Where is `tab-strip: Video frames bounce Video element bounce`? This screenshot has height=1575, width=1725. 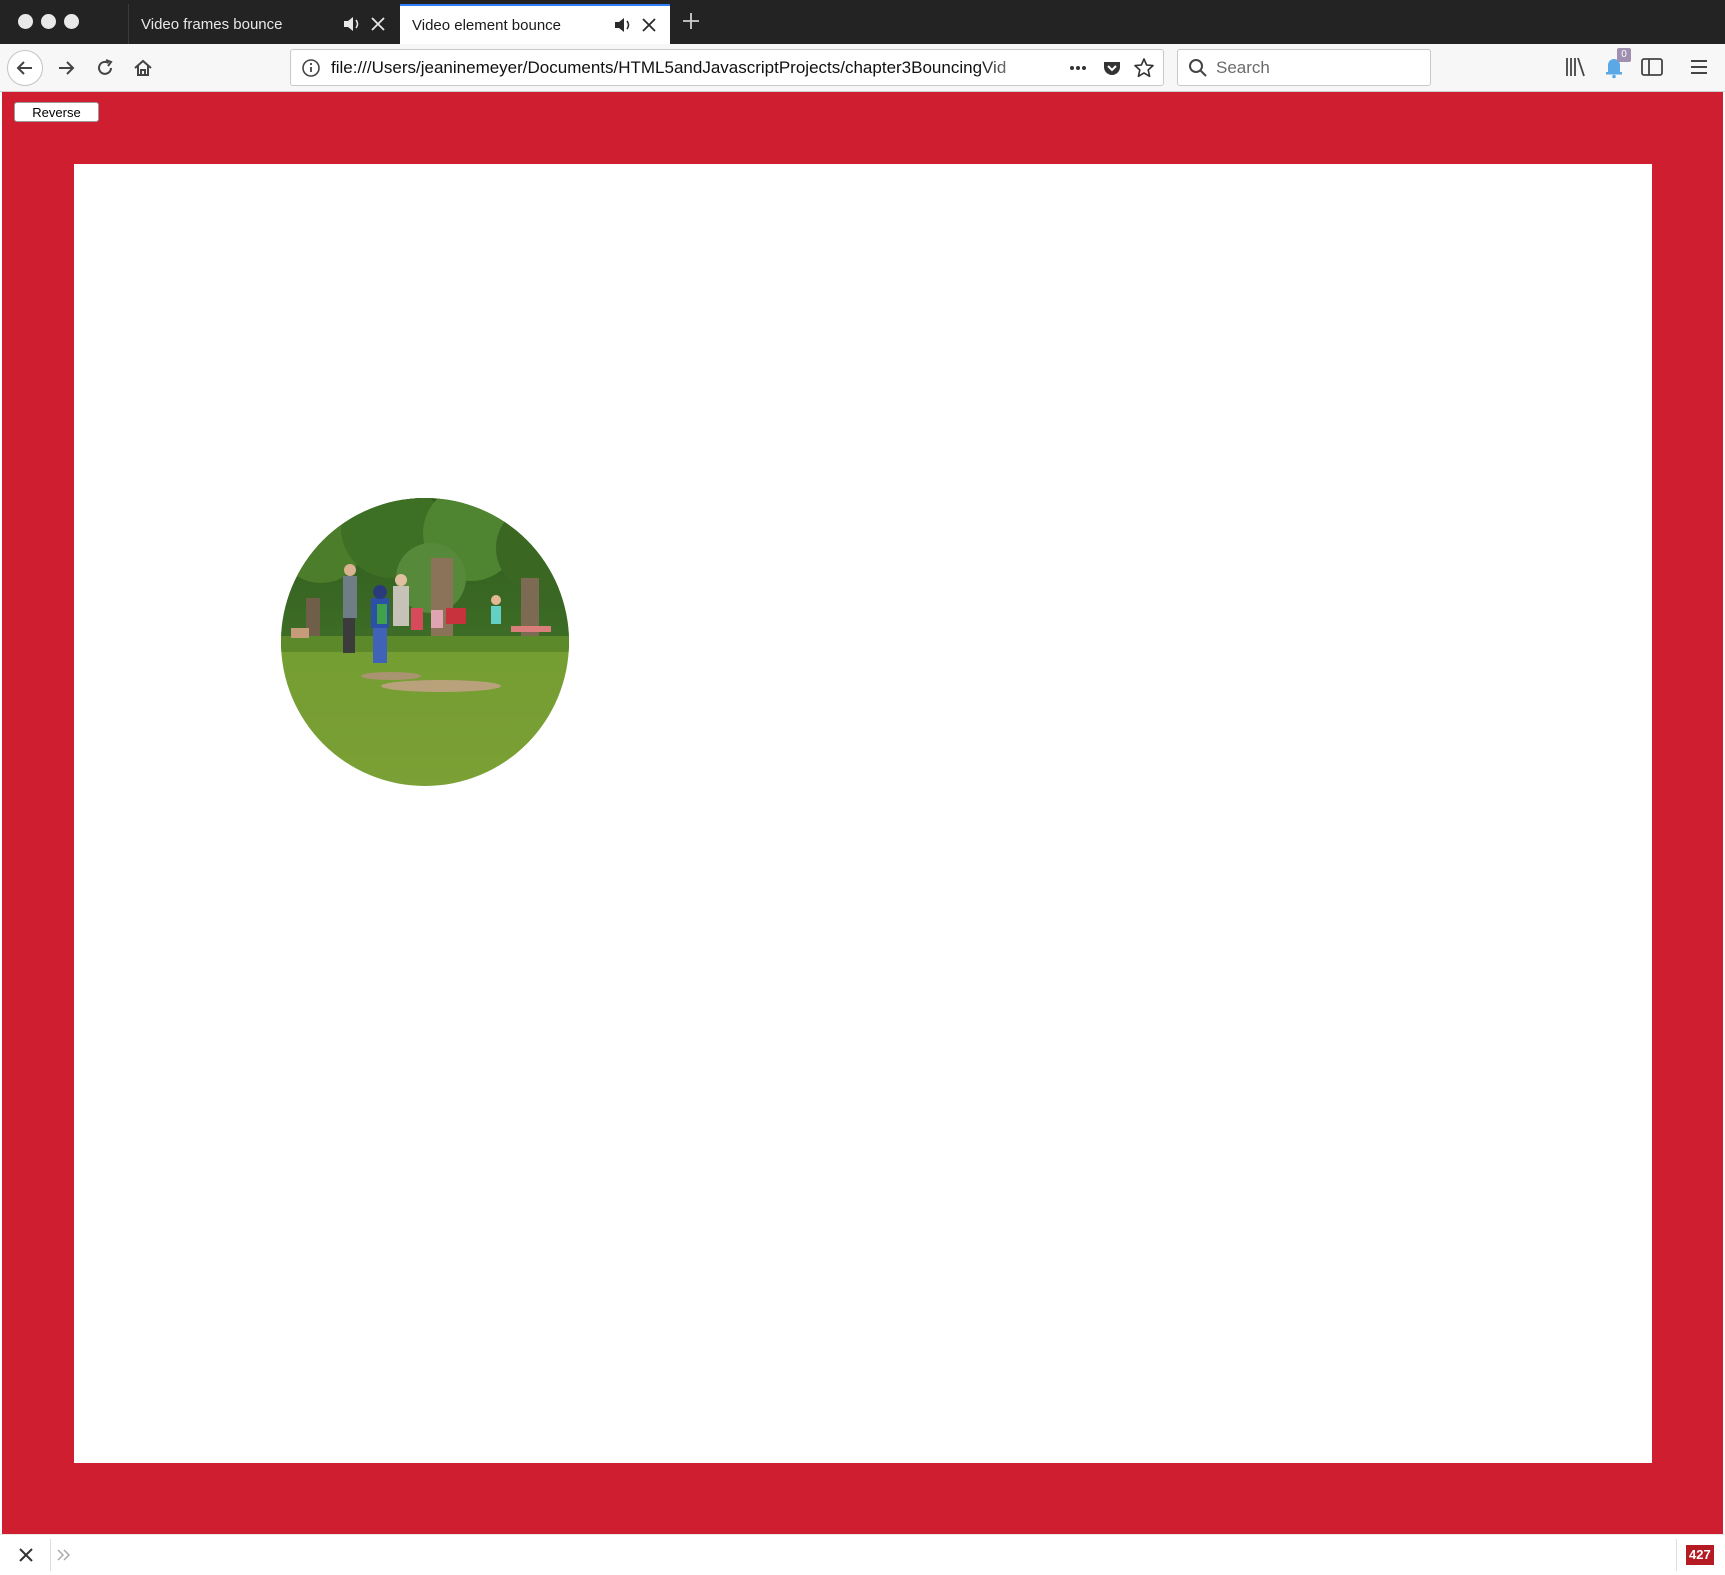 tab-strip: Video frames bounce Video element bounce is located at coordinates (862, 22).